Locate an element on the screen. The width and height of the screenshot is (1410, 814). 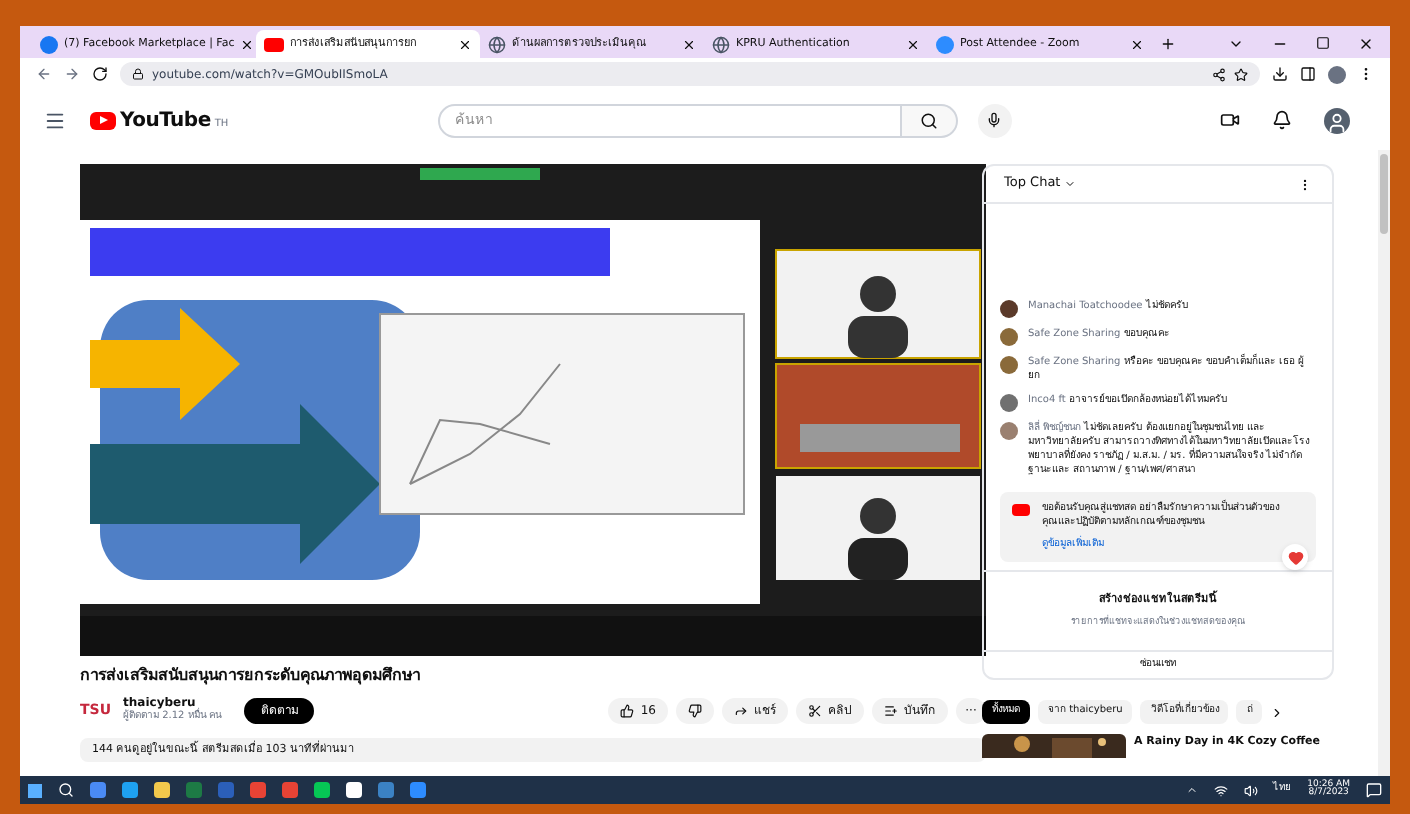
notification-icon is located at coordinates (1374, 790).